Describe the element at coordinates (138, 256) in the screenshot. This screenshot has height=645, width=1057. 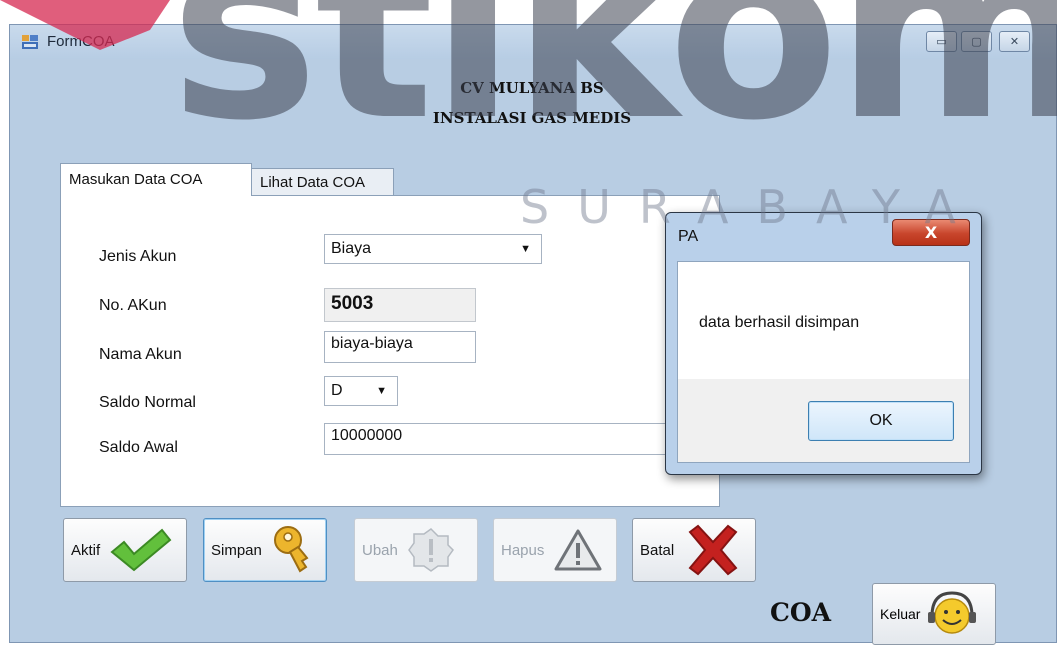
I see `jenis-akun-label: Jenis Akun` at that location.